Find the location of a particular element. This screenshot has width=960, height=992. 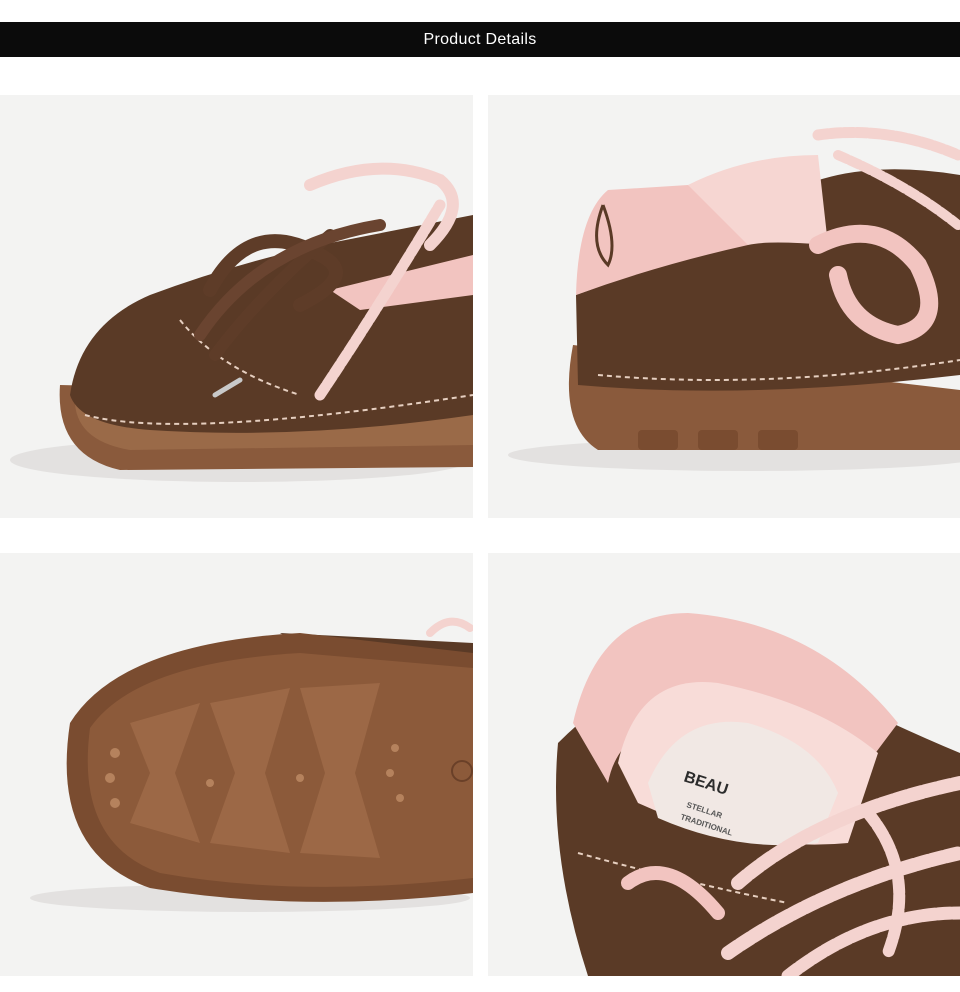

header-bar: Product Details is located at coordinates (480, 39).